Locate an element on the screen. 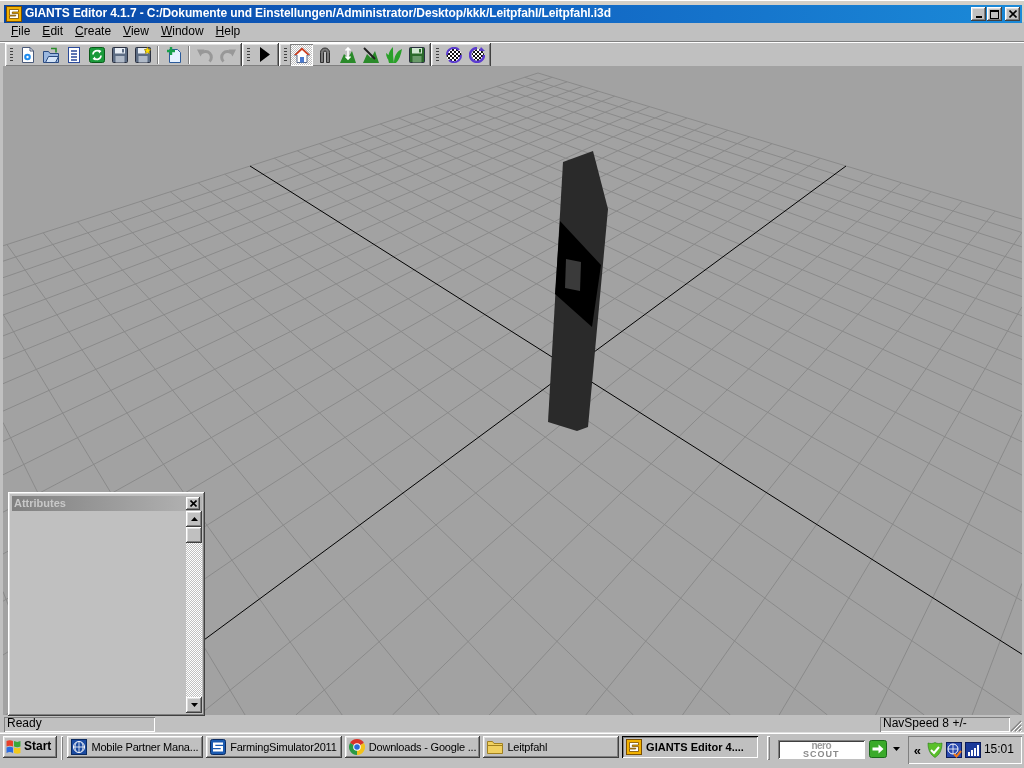 This screenshot has width=1024, height=768. magnet-icon is located at coordinates (324, 54).